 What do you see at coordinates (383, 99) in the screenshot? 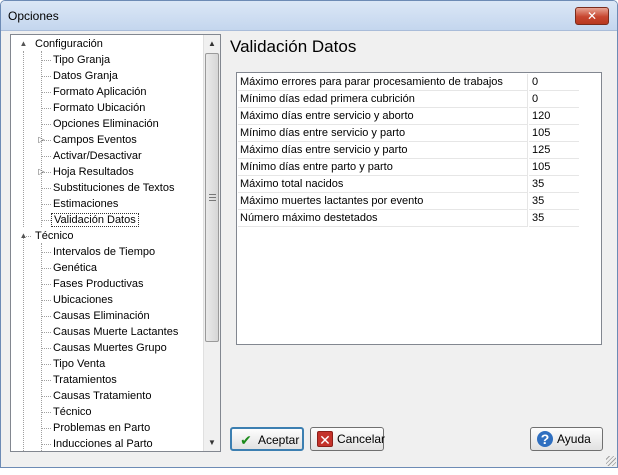
I see `row-label: Mínimo días edad primera cubrición` at bounding box center [383, 99].